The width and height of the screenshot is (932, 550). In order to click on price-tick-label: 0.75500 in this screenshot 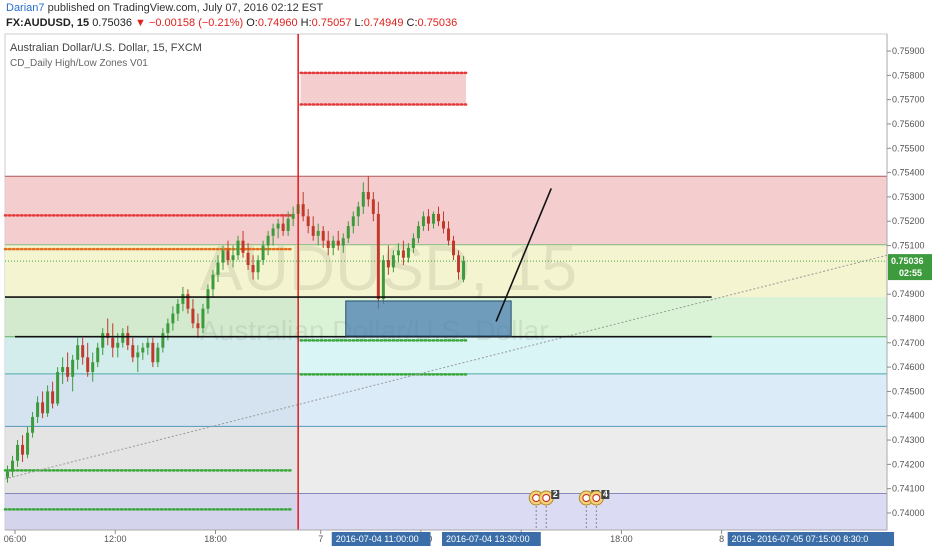, I will do `click(908, 148)`.